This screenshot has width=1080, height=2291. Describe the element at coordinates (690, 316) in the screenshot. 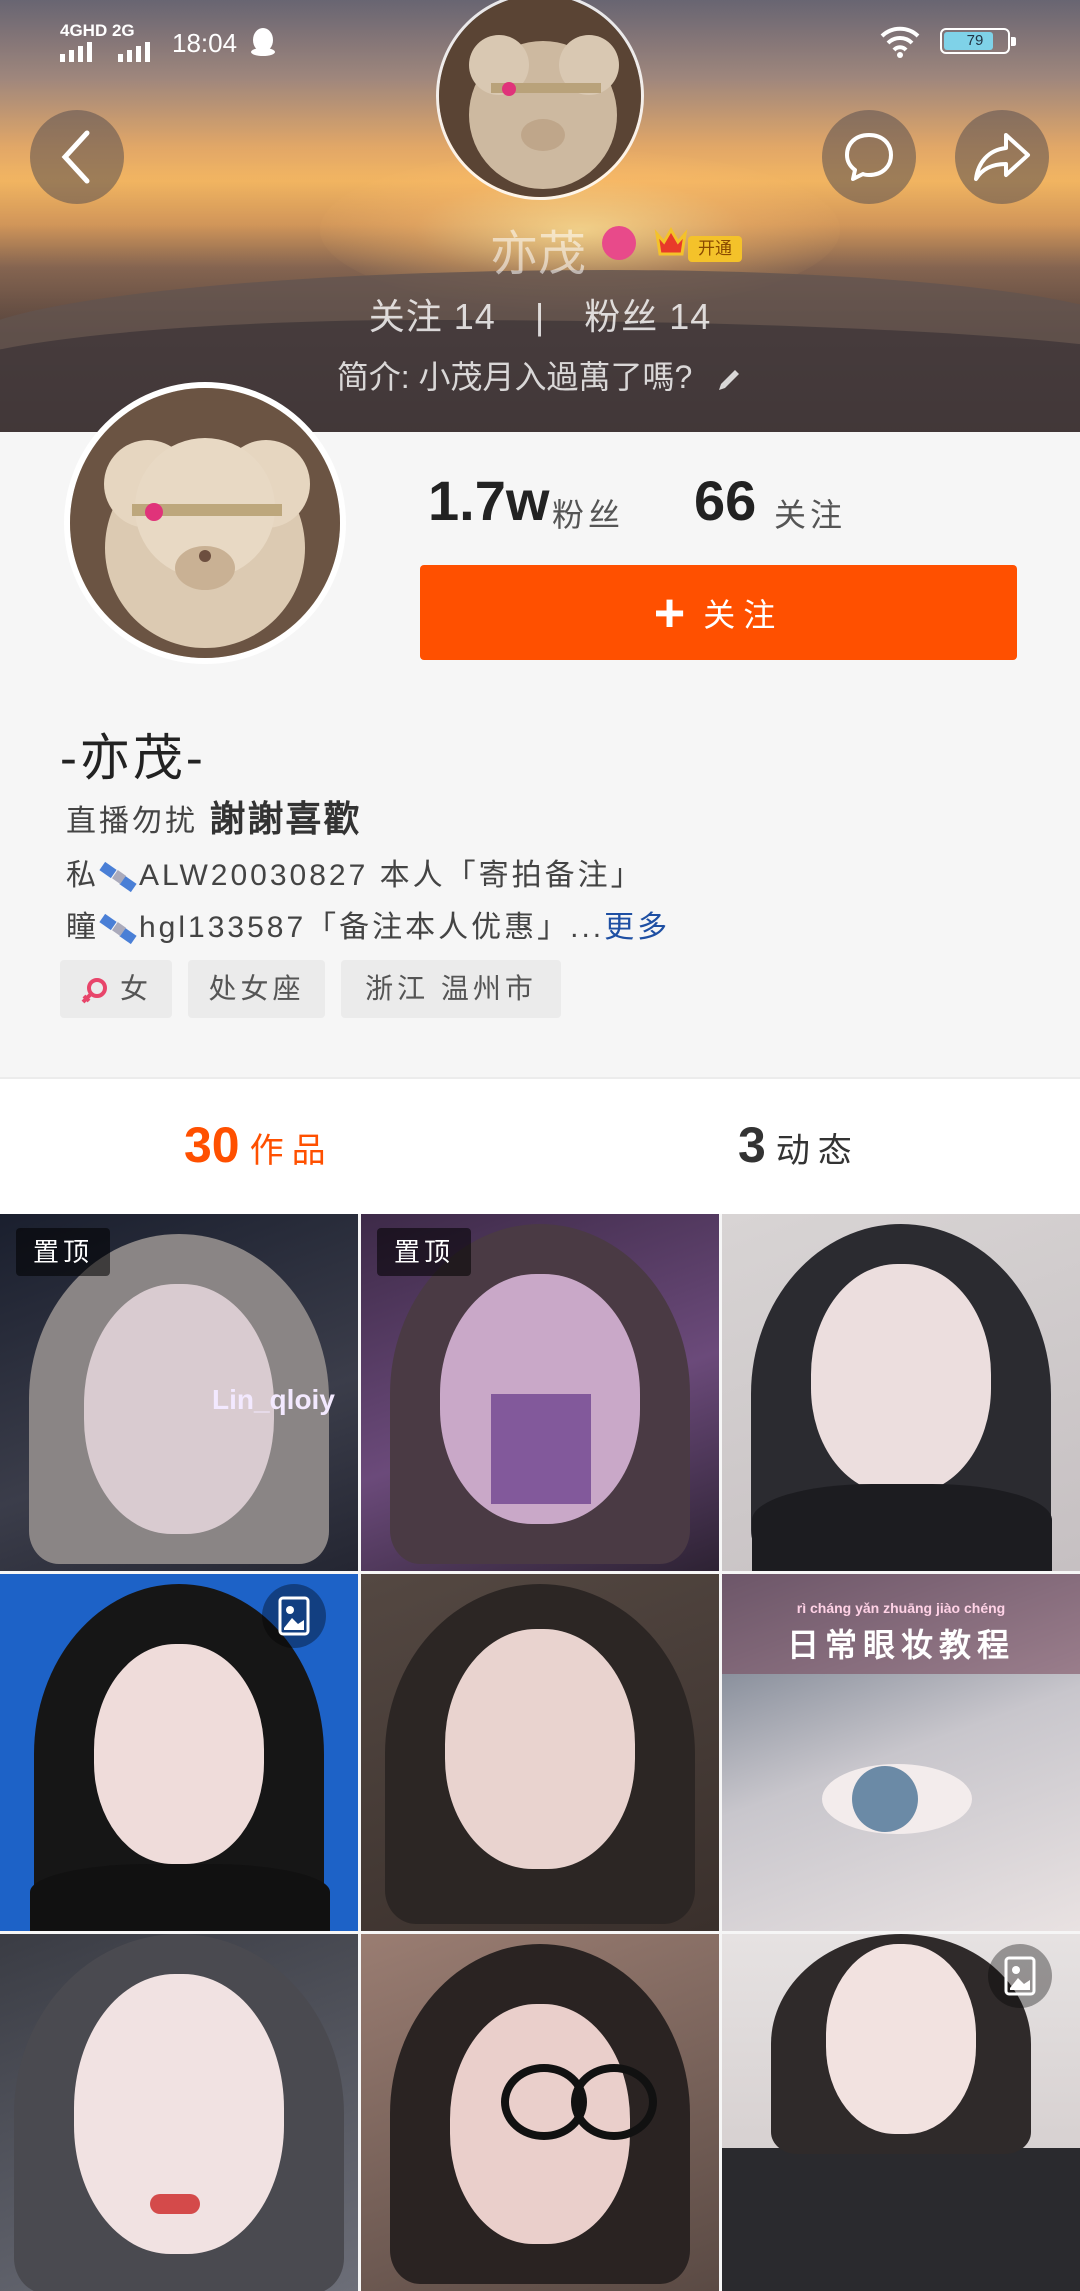

I see `header-fans-count: 14` at that location.